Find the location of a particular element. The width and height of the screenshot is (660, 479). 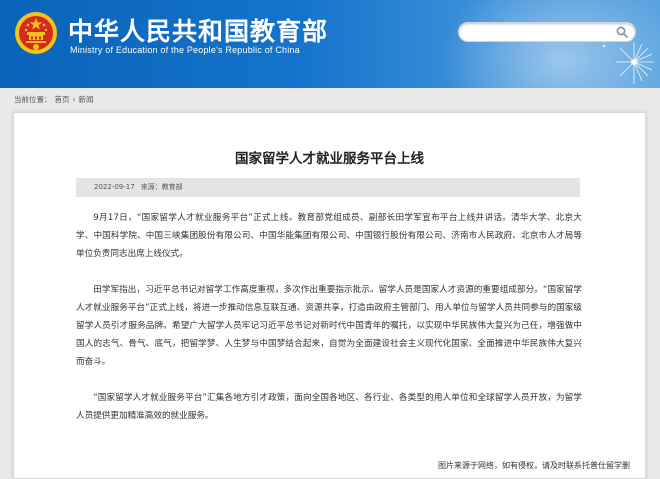

image-source-note: 图片来源于网络，如有侵权，请及时联系托普仕留学删 is located at coordinates (534, 465).